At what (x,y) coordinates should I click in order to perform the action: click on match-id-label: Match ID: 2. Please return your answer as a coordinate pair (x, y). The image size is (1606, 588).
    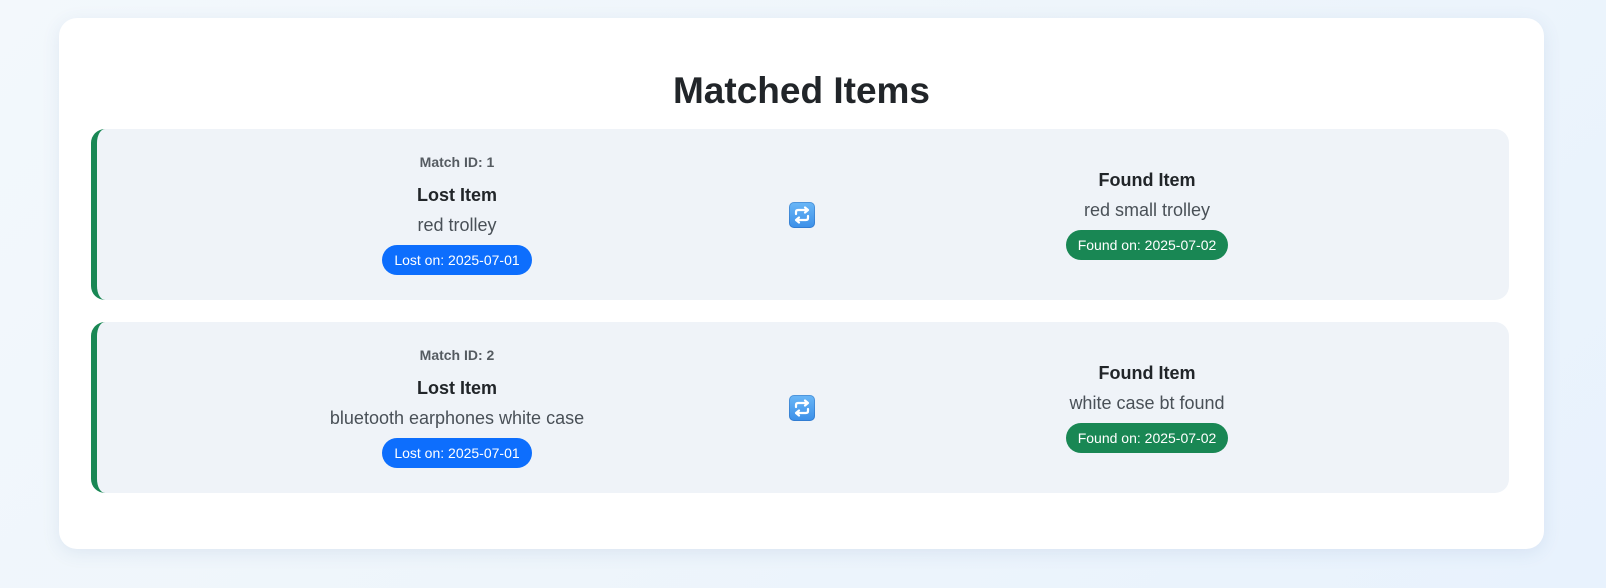
    Looking at the image, I should click on (457, 355).